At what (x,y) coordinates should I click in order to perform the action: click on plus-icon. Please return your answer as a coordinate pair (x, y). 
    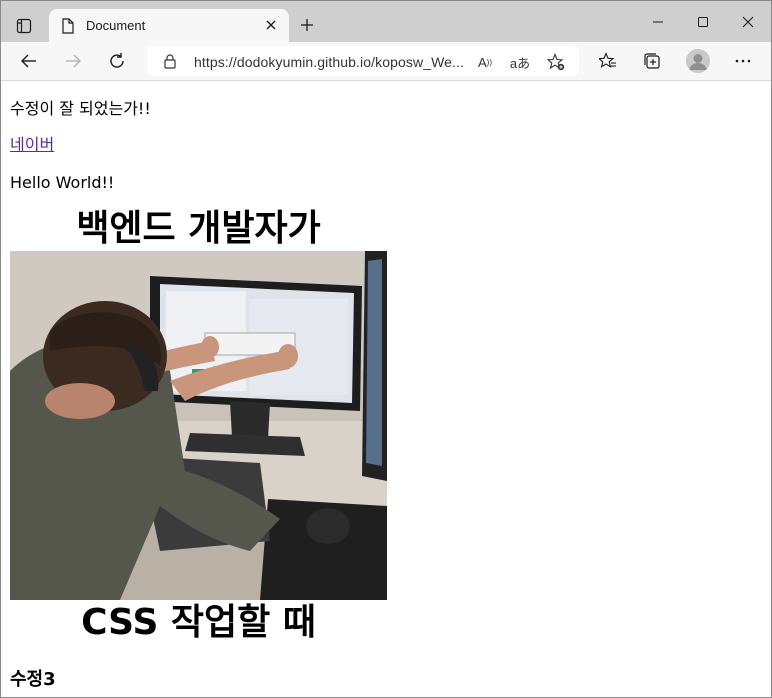
    Looking at the image, I should click on (307, 25).